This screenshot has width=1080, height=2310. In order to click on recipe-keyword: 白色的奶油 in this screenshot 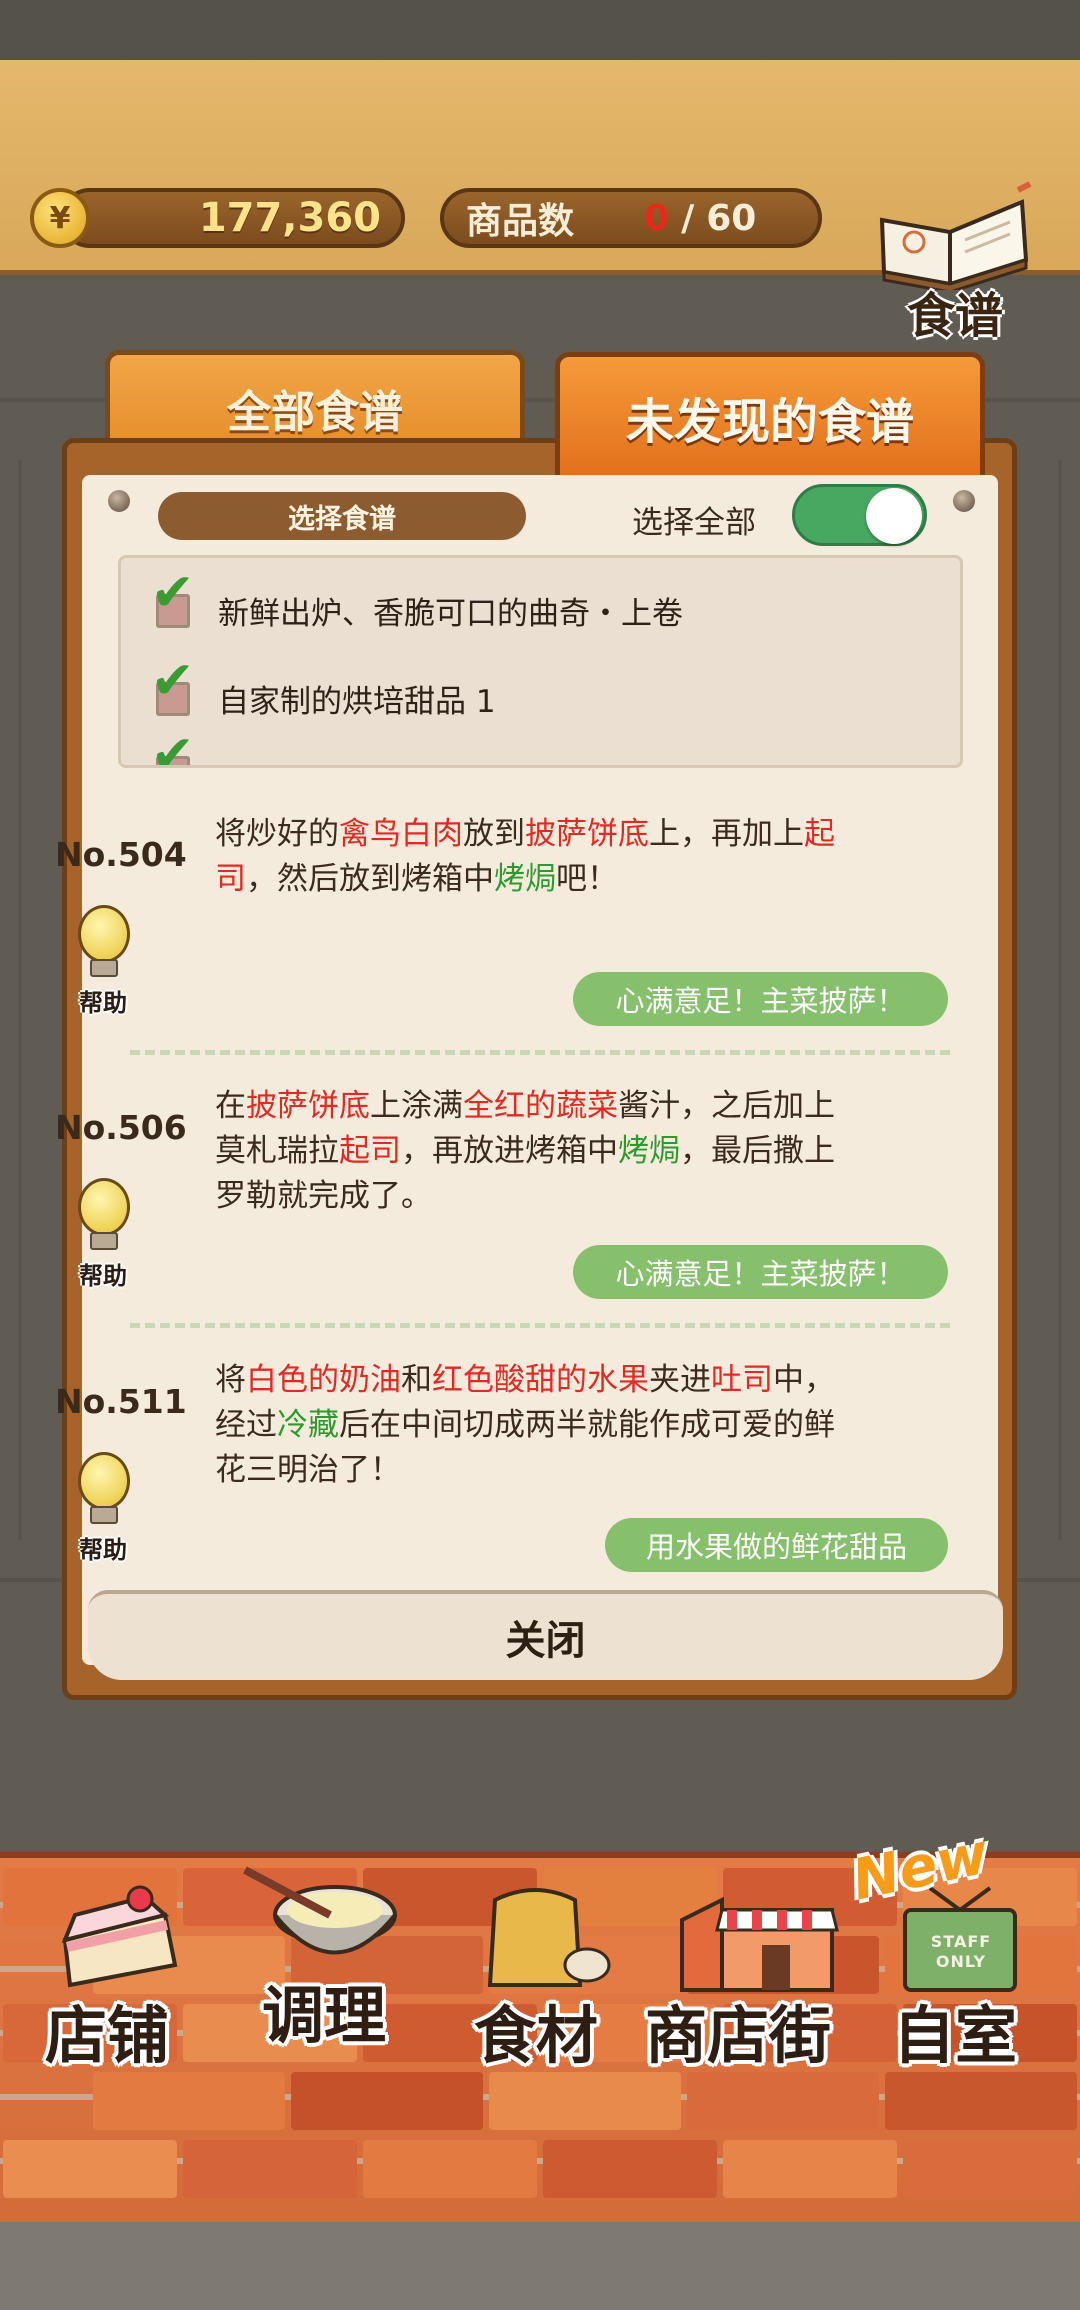, I will do `click(323, 1380)`.